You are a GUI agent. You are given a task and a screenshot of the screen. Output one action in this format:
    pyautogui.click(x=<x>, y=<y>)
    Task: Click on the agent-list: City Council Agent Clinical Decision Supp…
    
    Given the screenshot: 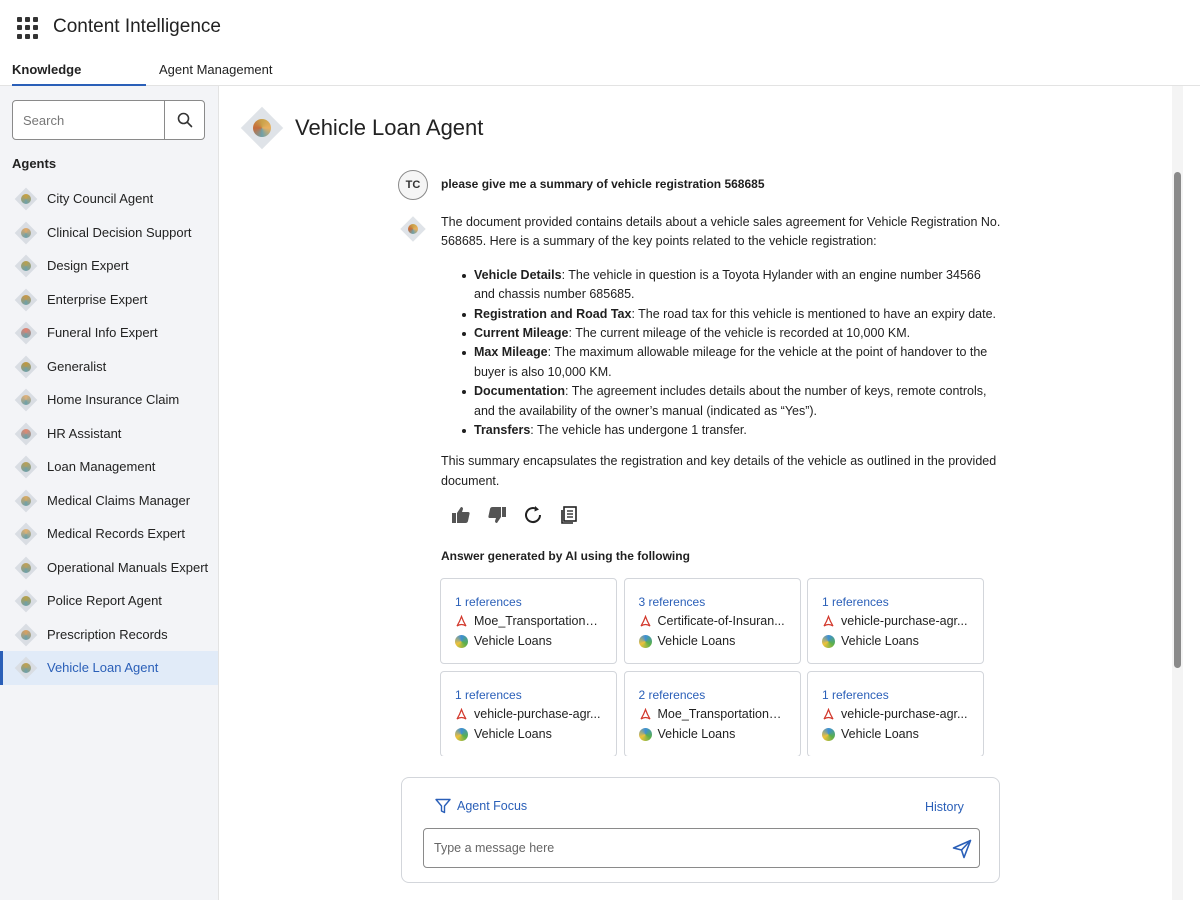 What is the action you would take?
    pyautogui.click(x=109, y=433)
    